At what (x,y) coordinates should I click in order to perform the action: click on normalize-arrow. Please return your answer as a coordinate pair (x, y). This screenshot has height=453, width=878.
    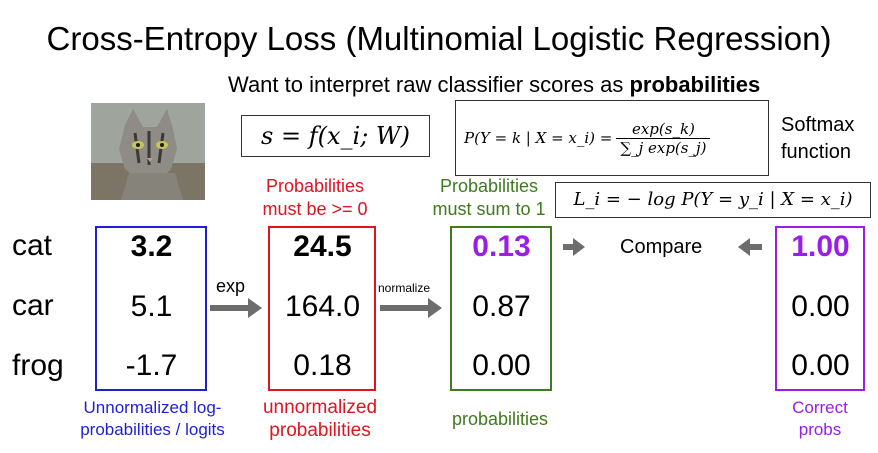
    Looking at the image, I should click on (411, 308).